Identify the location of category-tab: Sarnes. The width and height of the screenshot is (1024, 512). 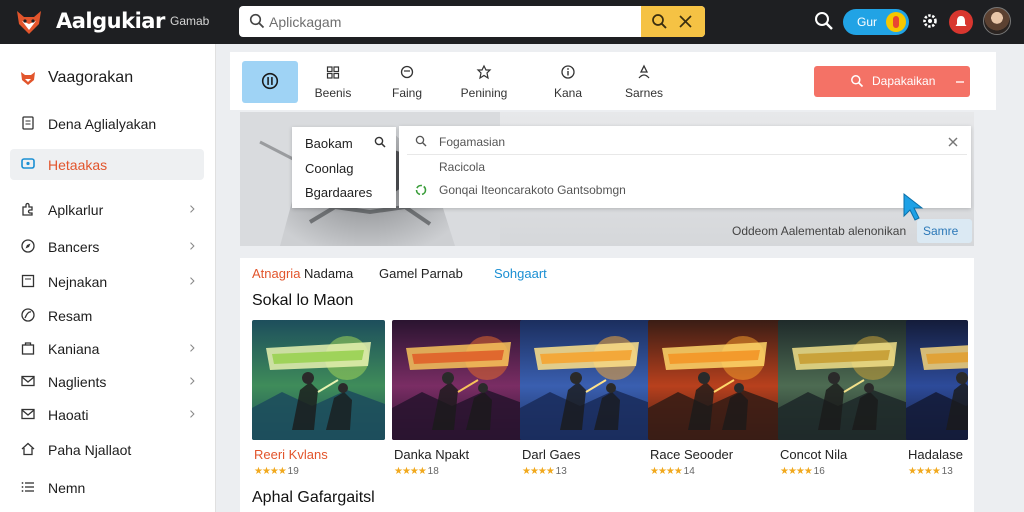
(644, 81).